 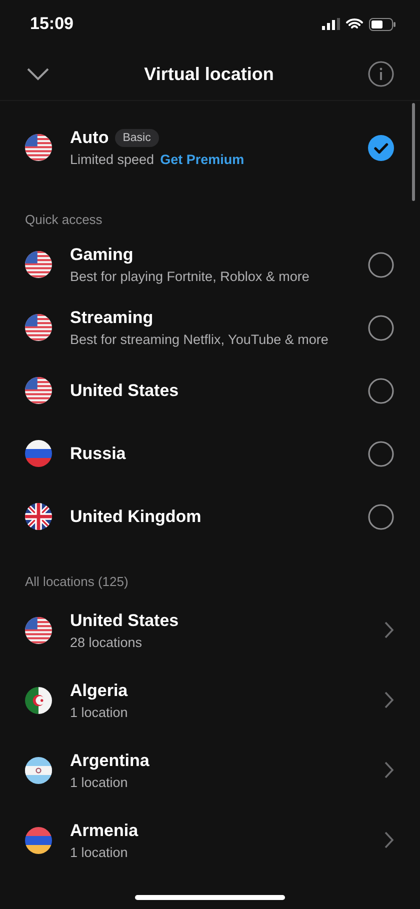 What do you see at coordinates (102, 255) in the screenshot?
I see `location-name: Gaming` at bounding box center [102, 255].